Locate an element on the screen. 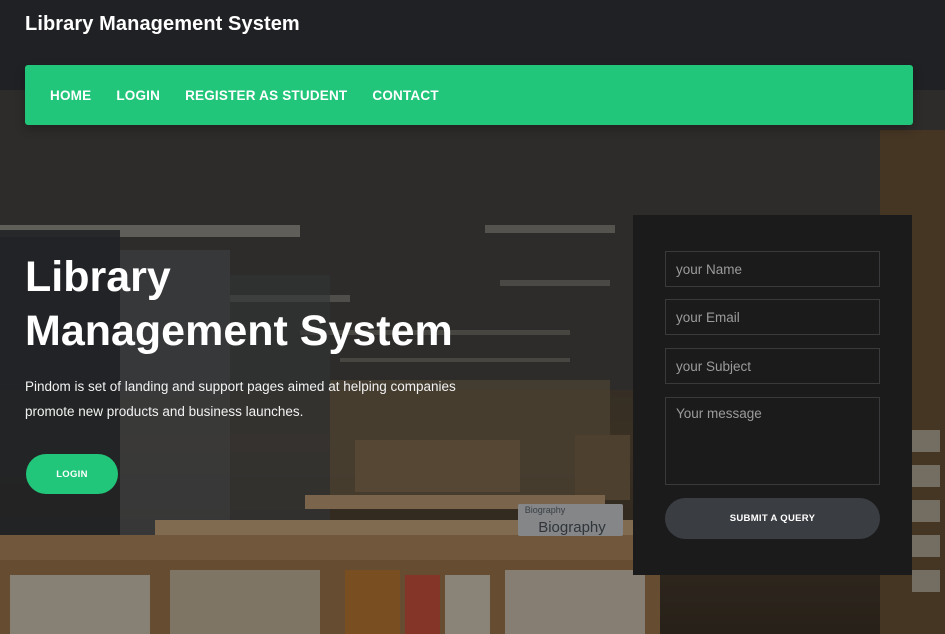 The image size is (945, 634). message-textarea is located at coordinates (772, 441).